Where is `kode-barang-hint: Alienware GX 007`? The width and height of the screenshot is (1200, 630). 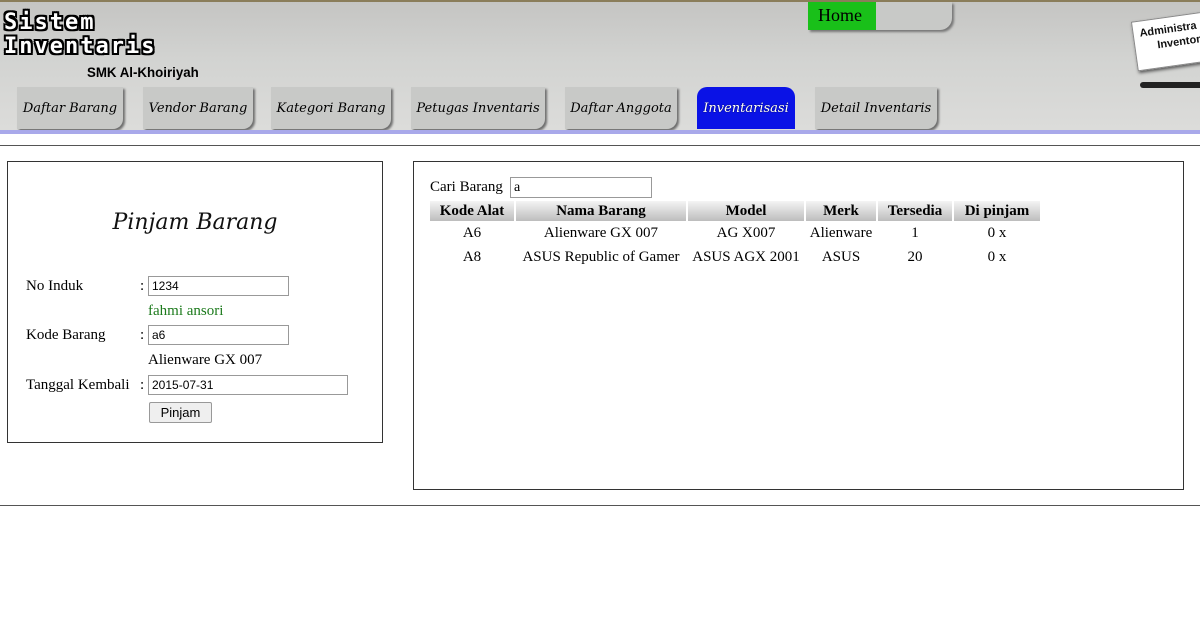 kode-barang-hint: Alienware GX 007 is located at coordinates (205, 360).